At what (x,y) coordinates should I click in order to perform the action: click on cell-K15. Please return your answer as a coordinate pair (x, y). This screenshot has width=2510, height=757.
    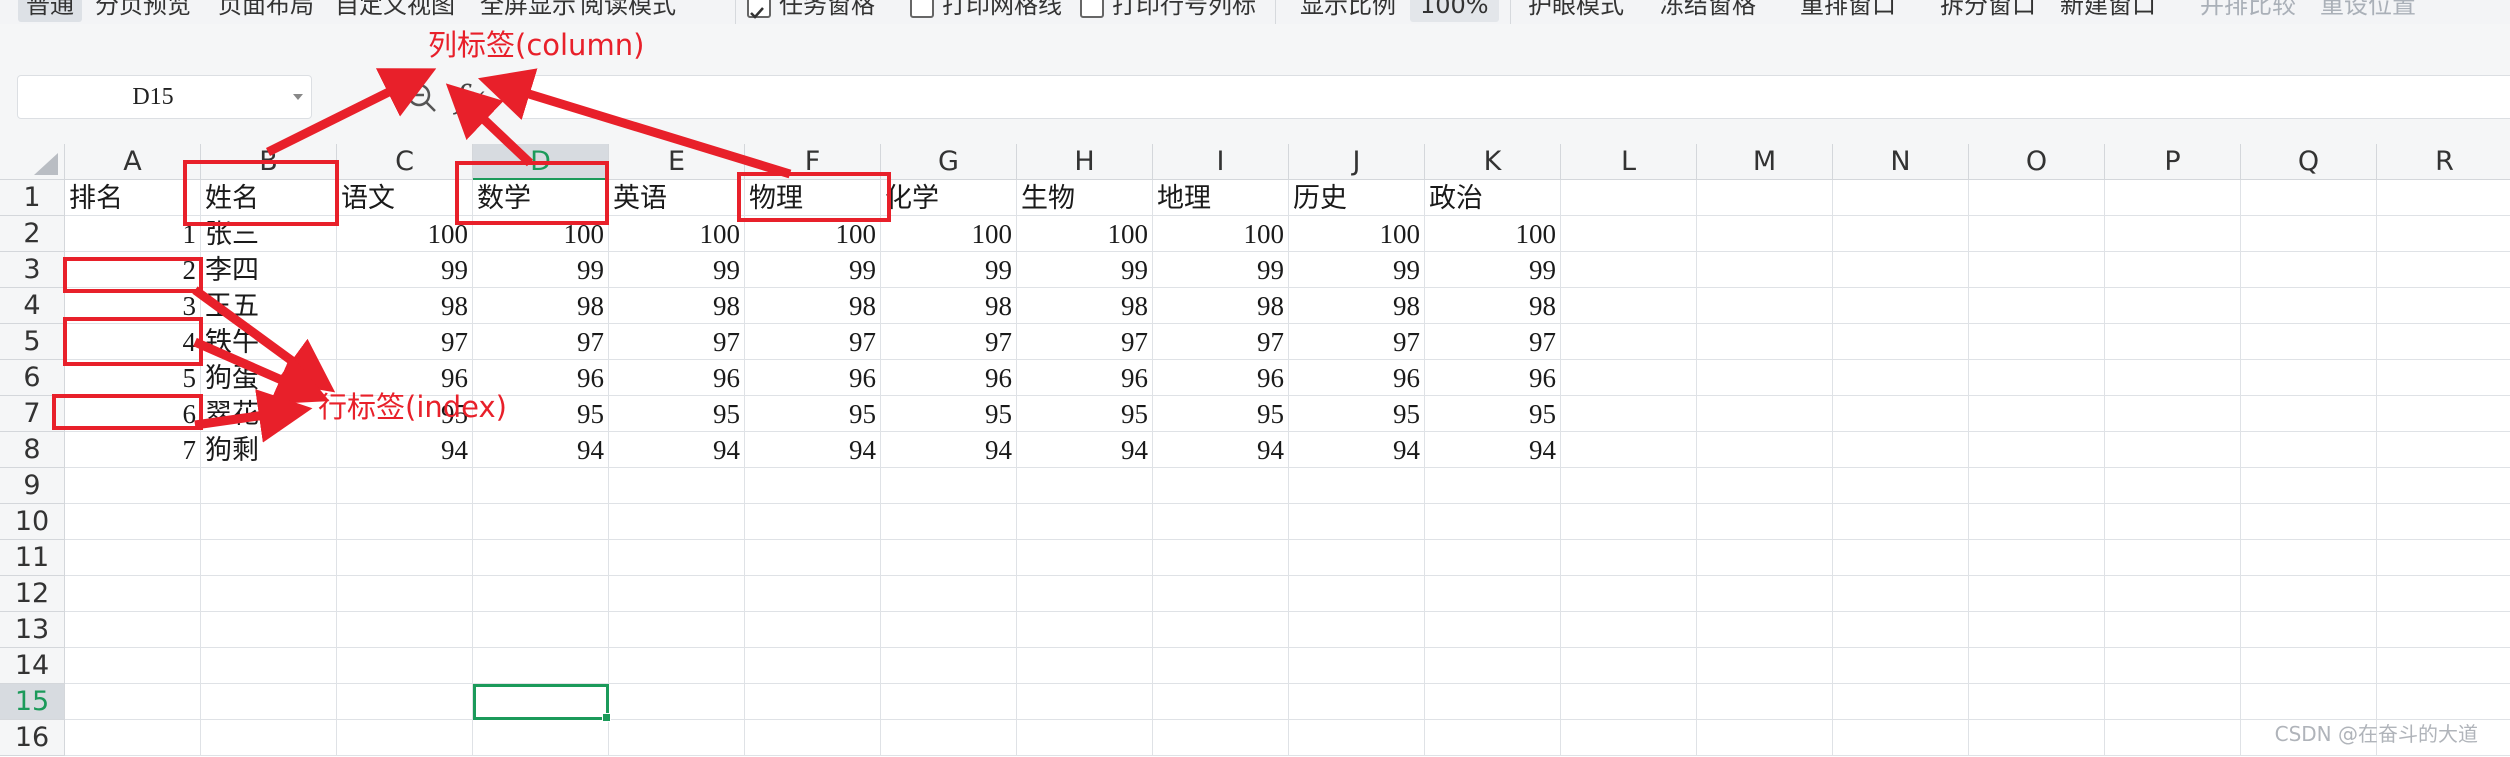
    Looking at the image, I should click on (1493, 702).